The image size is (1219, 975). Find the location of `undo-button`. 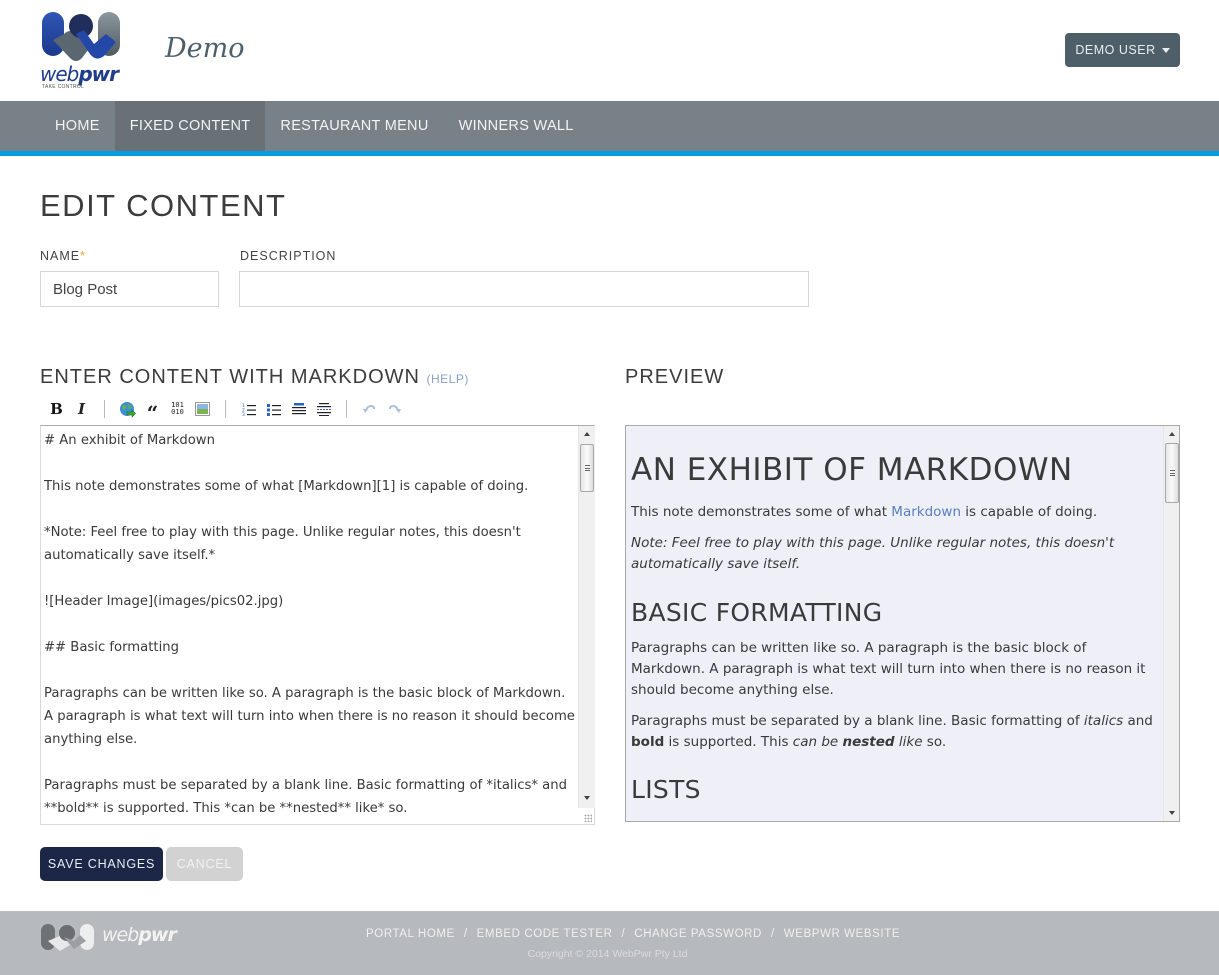

undo-button is located at coordinates (369, 409).